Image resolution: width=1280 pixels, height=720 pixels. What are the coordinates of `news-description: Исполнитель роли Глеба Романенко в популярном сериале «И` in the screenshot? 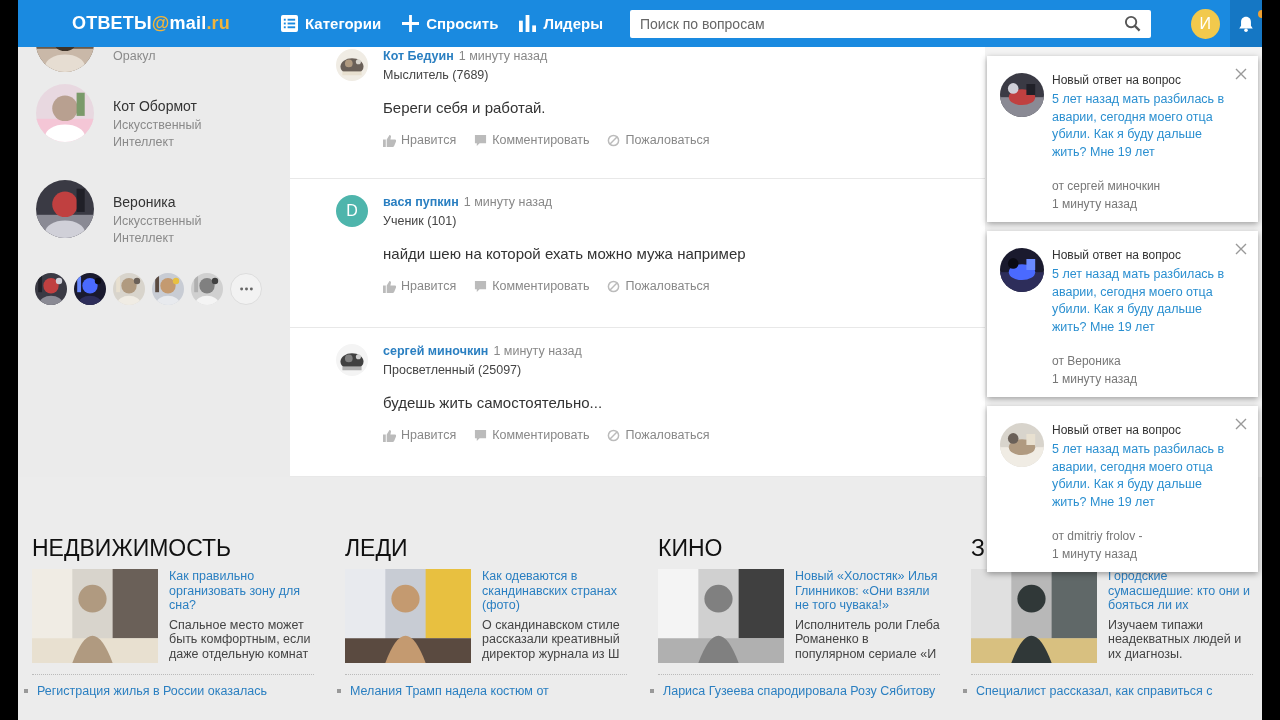 It's located at (867, 639).